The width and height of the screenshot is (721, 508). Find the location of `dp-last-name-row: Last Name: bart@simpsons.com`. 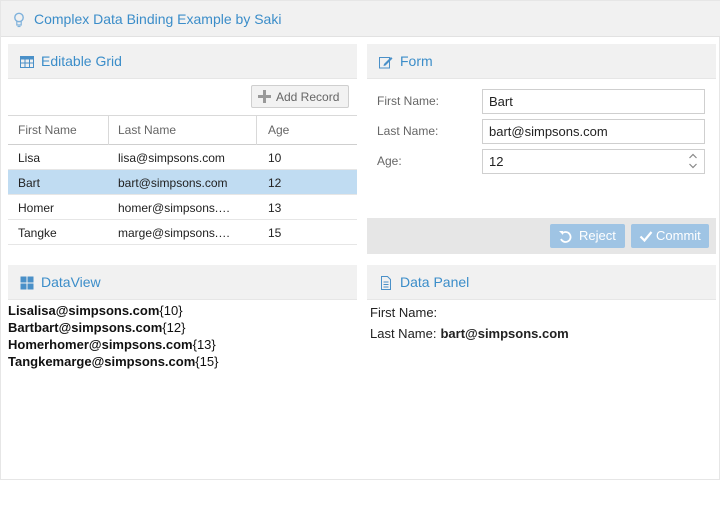

dp-last-name-row: Last Name: bart@simpsons.com is located at coordinates (469, 333).